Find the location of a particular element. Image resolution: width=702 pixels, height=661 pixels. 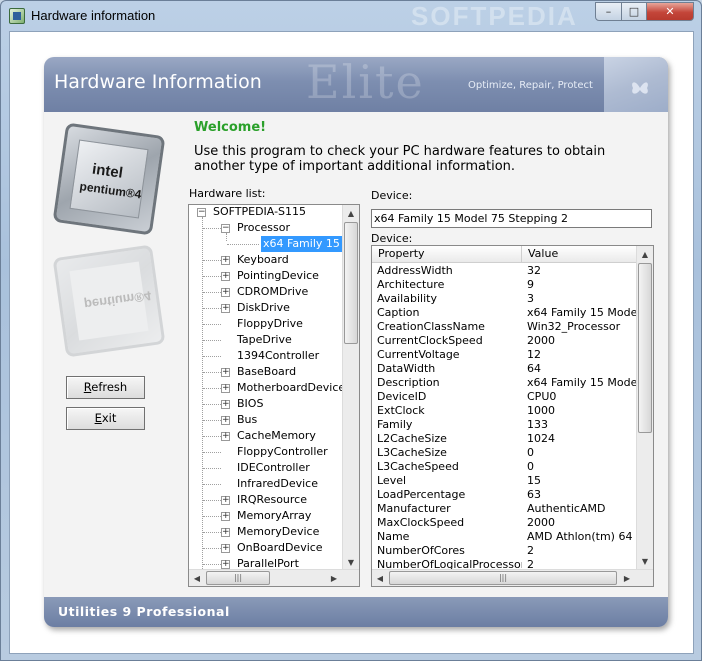

tree-item: OnBoardDevice is located at coordinates (280, 548).